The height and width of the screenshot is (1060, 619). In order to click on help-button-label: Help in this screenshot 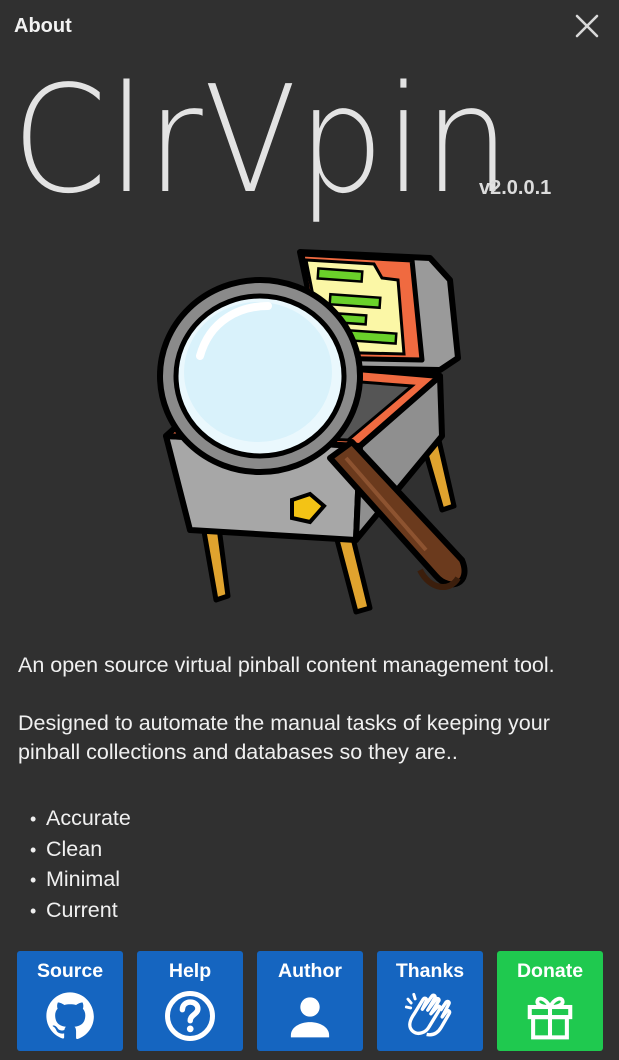, I will do `click(190, 971)`.